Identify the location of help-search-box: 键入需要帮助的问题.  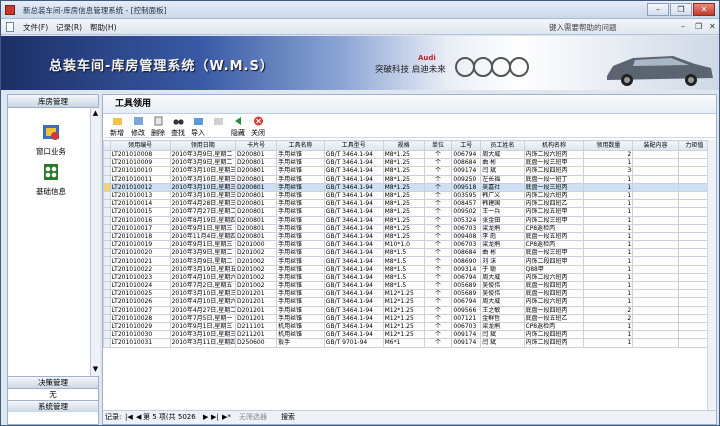
(583, 27).